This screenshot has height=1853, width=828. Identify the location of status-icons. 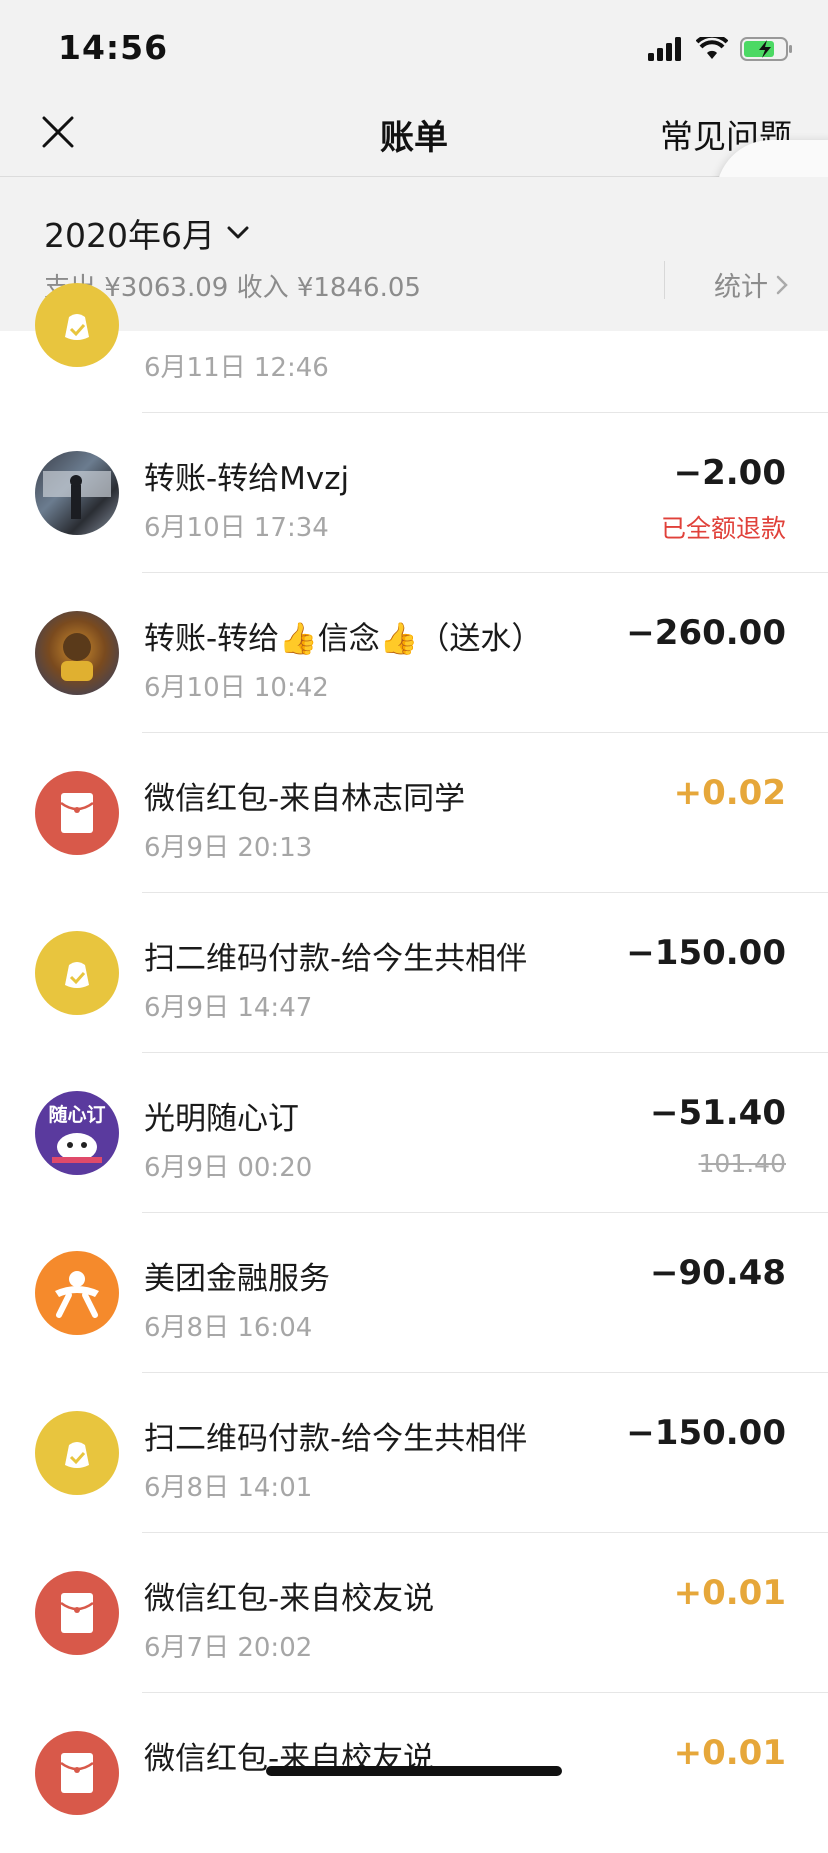
(721, 49).